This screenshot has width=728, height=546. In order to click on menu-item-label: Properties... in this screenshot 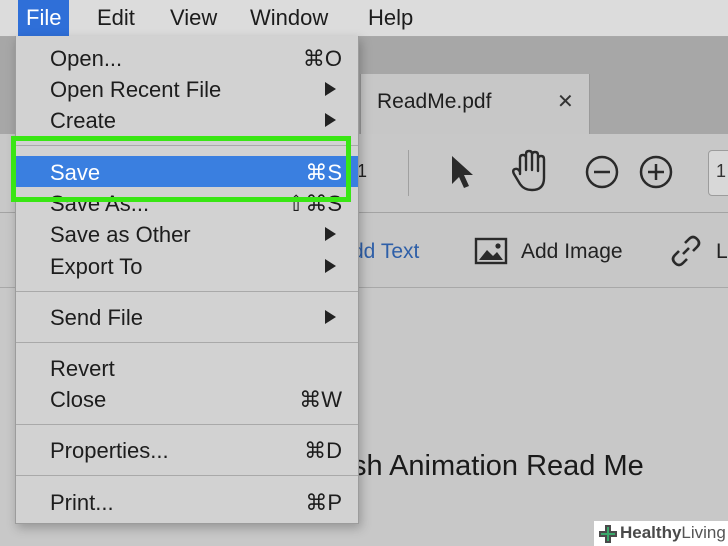, I will do `click(109, 450)`.